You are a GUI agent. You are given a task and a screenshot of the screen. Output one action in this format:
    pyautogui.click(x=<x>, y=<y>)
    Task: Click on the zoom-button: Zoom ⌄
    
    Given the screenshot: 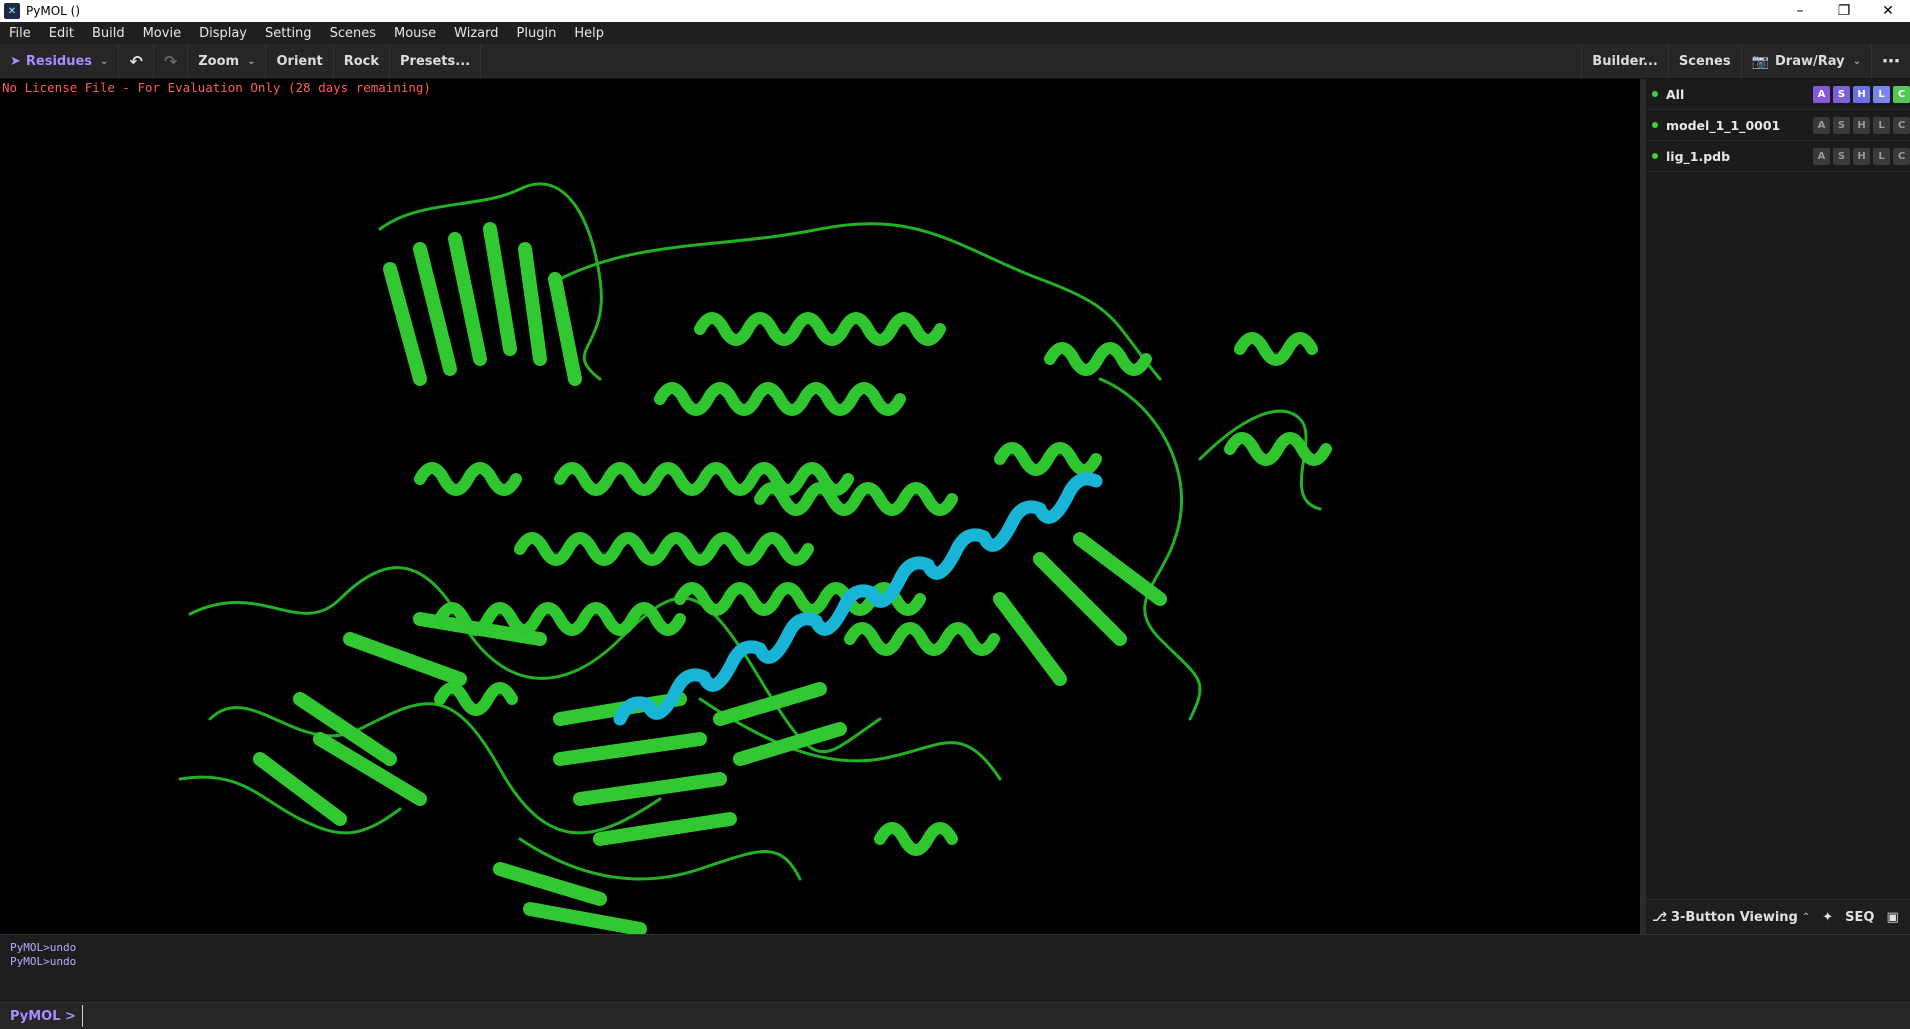 What is the action you would take?
    pyautogui.click(x=227, y=61)
    